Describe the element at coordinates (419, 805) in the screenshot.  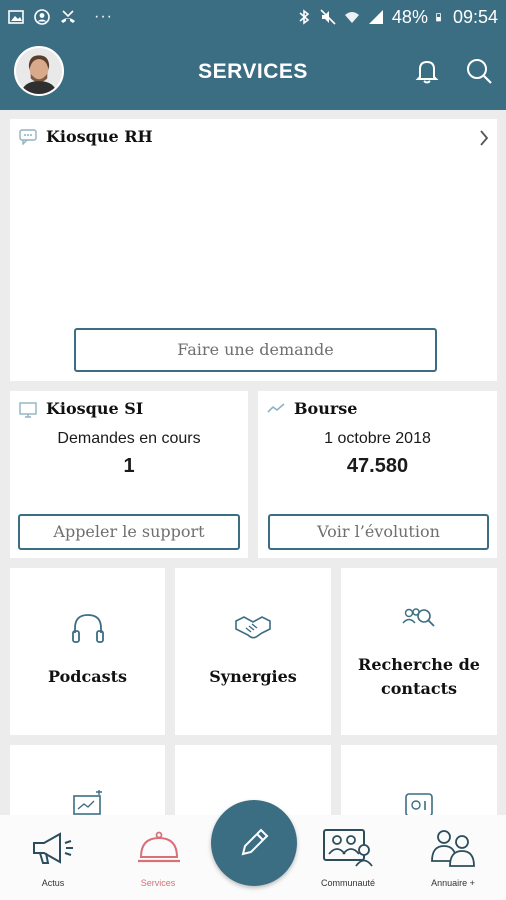
I see `safe-icon` at that location.